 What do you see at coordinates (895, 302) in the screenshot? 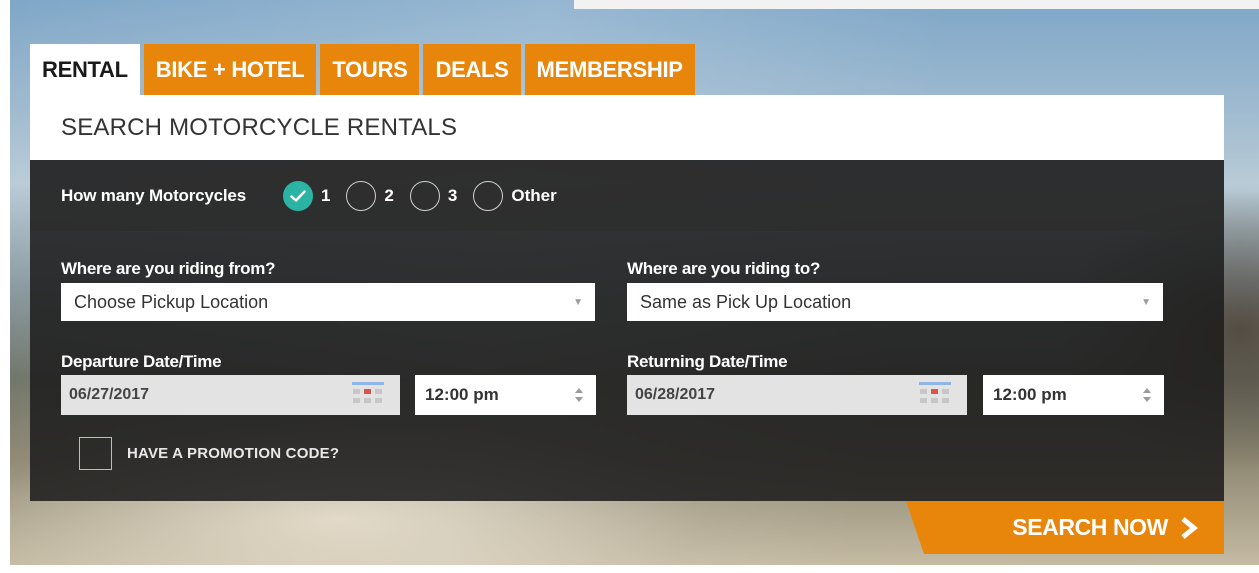
I see `dropoff-location-select: Same as Pick Up Location ▼` at bounding box center [895, 302].